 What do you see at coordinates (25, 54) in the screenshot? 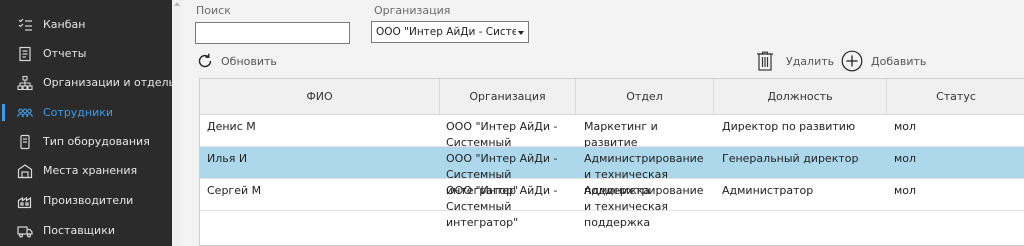
I see `reports-icon` at bounding box center [25, 54].